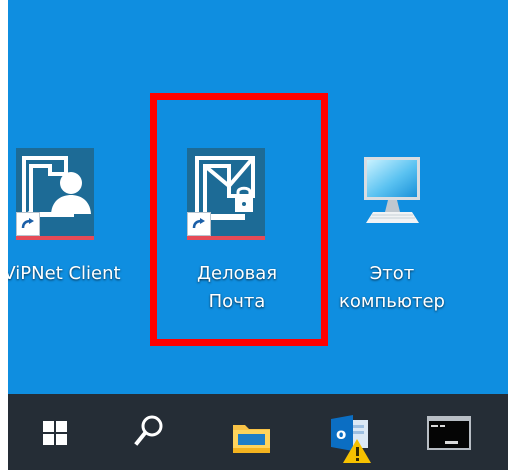  Describe the element at coordinates (252, 438) in the screenshot. I see `file-explorer-icon` at that location.